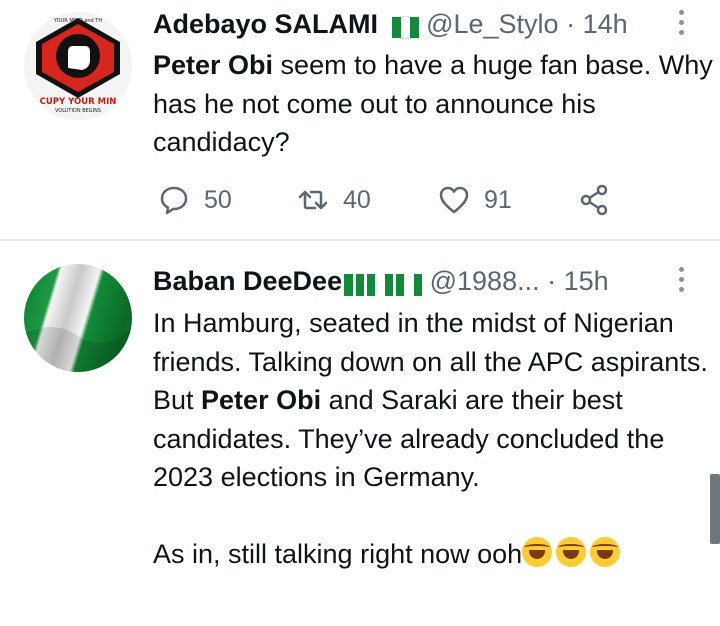  I want to click on nigeria-flag-avatar, so click(78, 318).